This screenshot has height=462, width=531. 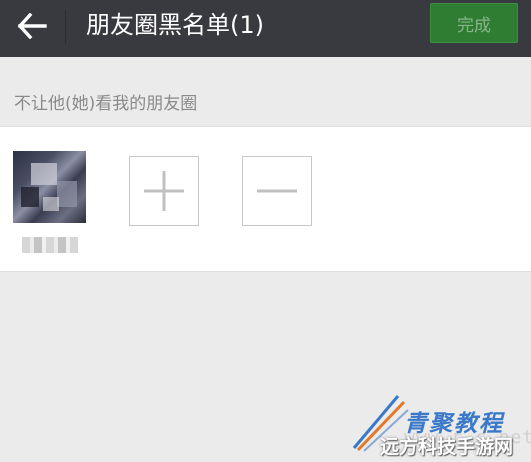 What do you see at coordinates (50, 245) in the screenshot?
I see `member-name-blurred` at bounding box center [50, 245].